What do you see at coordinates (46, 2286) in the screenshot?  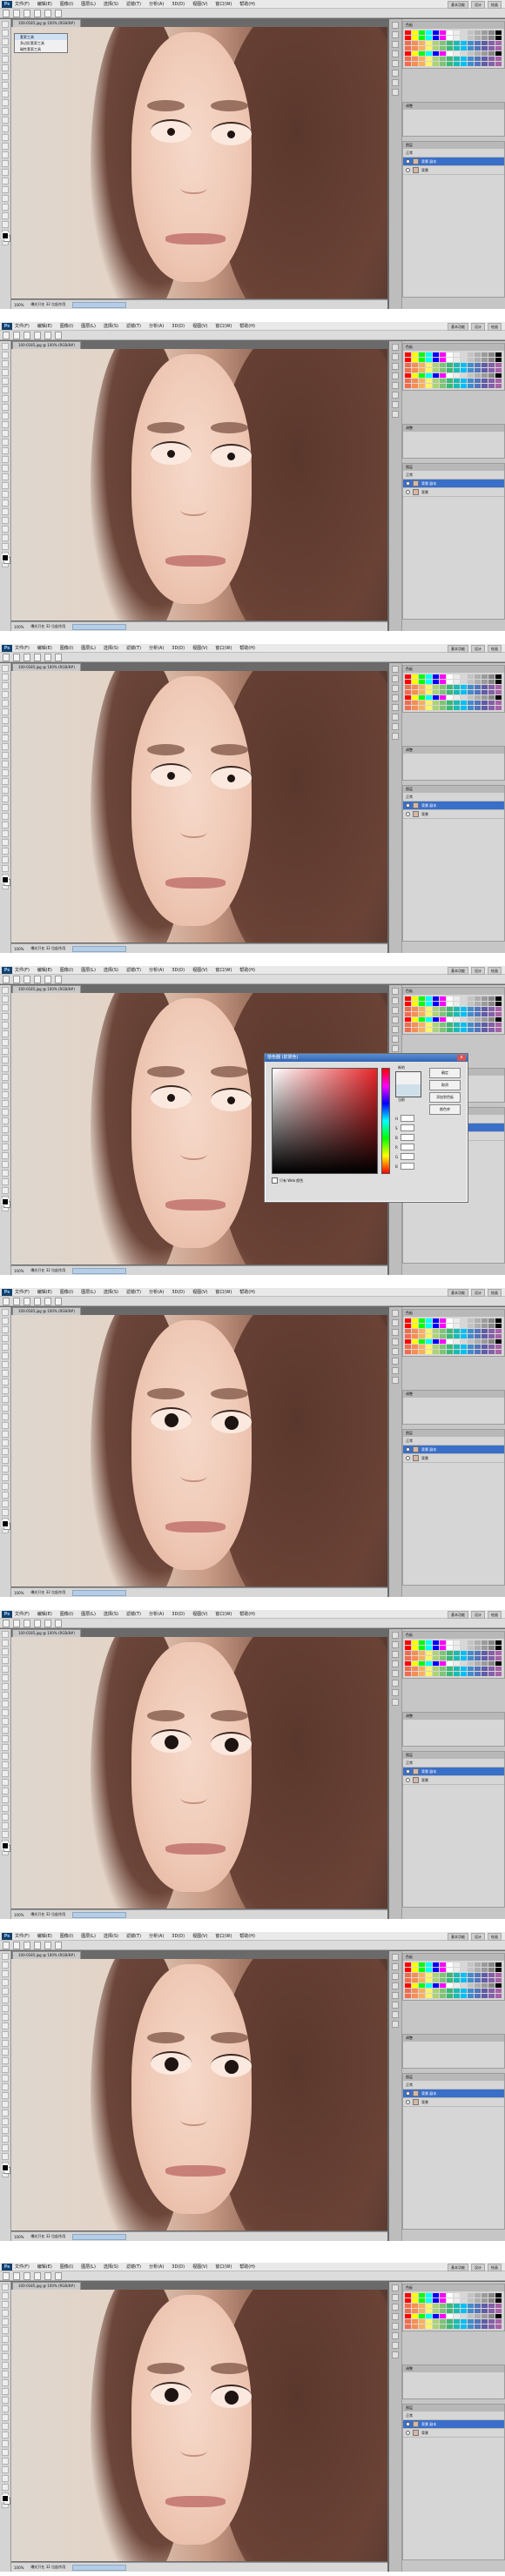 I see `document-tab: 100-0185.jpg @ 100% (RGB/8#)` at bounding box center [46, 2286].